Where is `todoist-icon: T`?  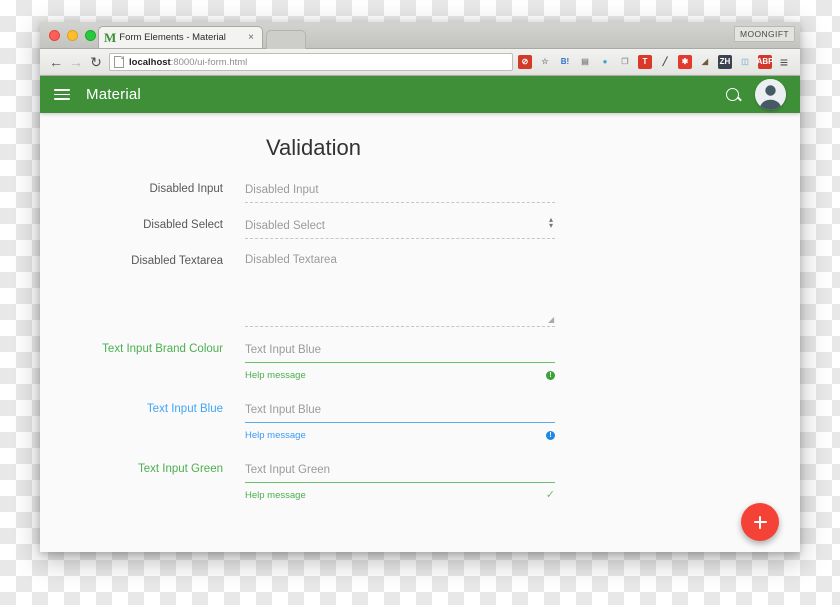 todoist-icon: T is located at coordinates (645, 62).